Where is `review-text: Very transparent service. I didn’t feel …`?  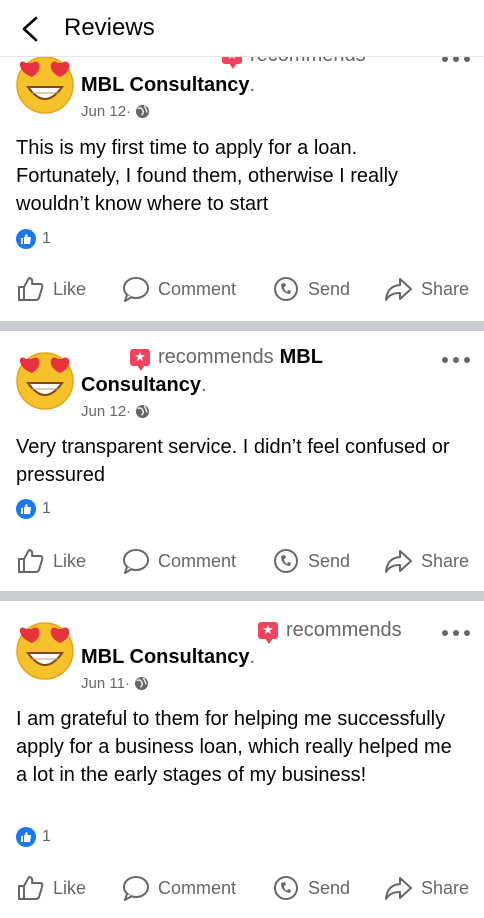 review-text: Very transparent service. I didn’t feel … is located at coordinates (233, 461).